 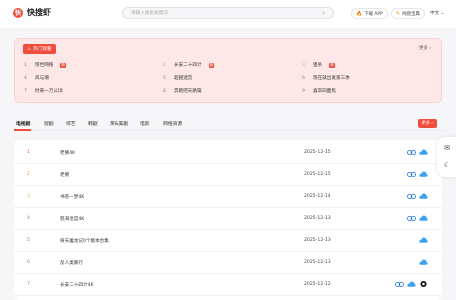 I want to click on logo: 快 快搜虾, so click(x=32, y=12).